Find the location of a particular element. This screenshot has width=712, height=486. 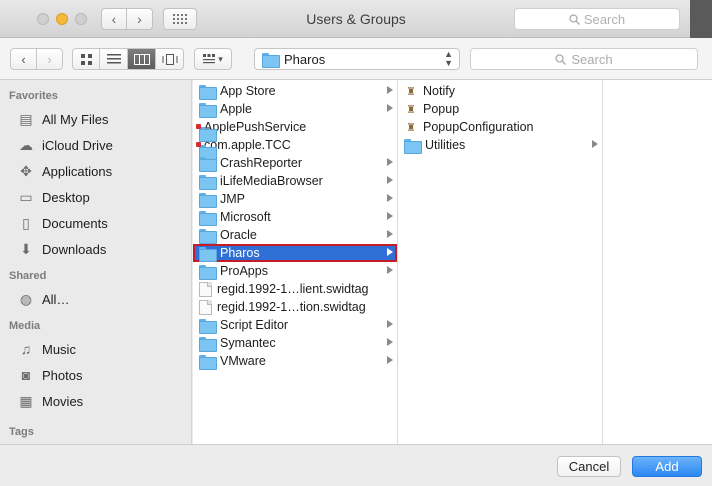

column-view-button is located at coordinates (141, 59).